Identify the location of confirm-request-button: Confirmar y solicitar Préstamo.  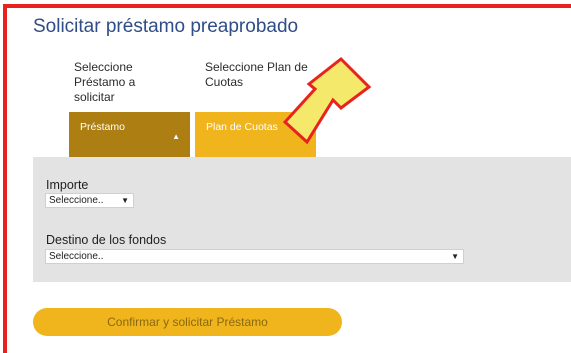
(187, 322).